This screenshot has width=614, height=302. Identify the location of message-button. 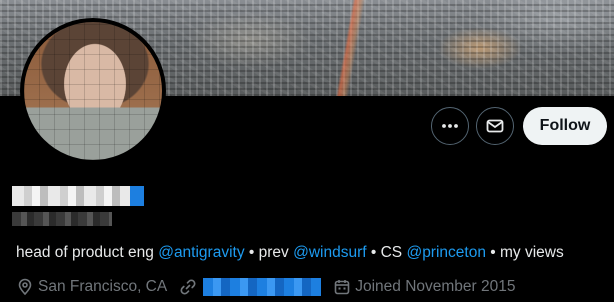
(495, 126).